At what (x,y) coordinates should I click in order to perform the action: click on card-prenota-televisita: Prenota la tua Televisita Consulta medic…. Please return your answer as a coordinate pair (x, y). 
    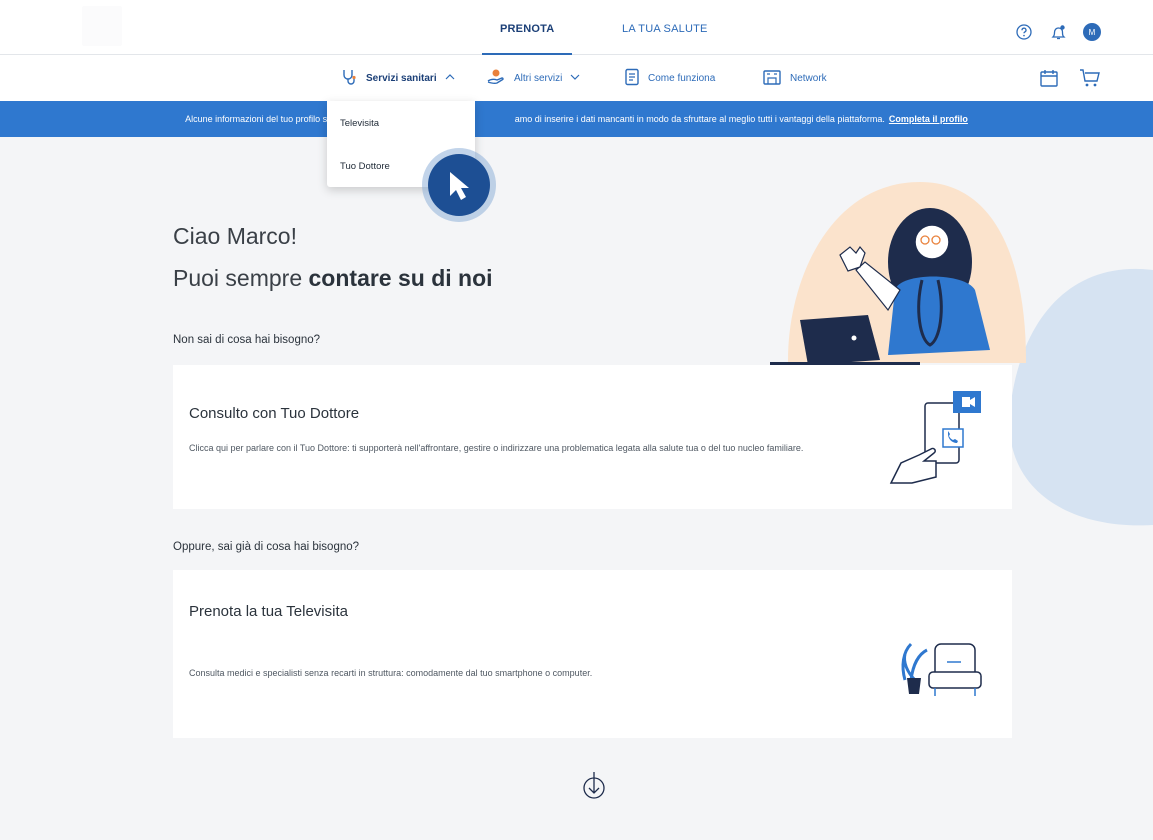
    Looking at the image, I should click on (592, 654).